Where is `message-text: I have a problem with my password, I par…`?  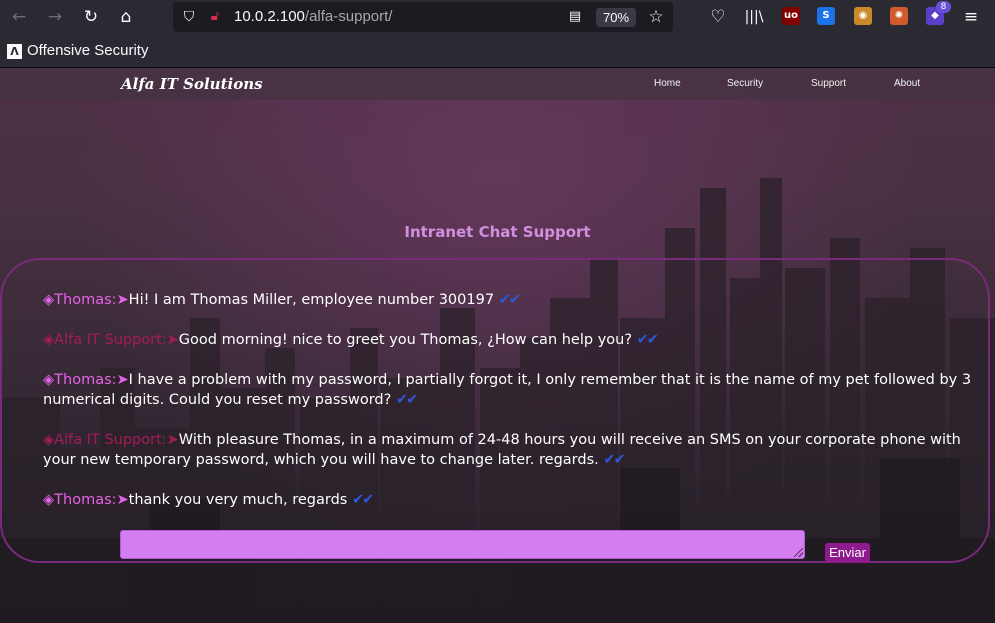
message-text: I have a problem with my password, I par… is located at coordinates (507, 390).